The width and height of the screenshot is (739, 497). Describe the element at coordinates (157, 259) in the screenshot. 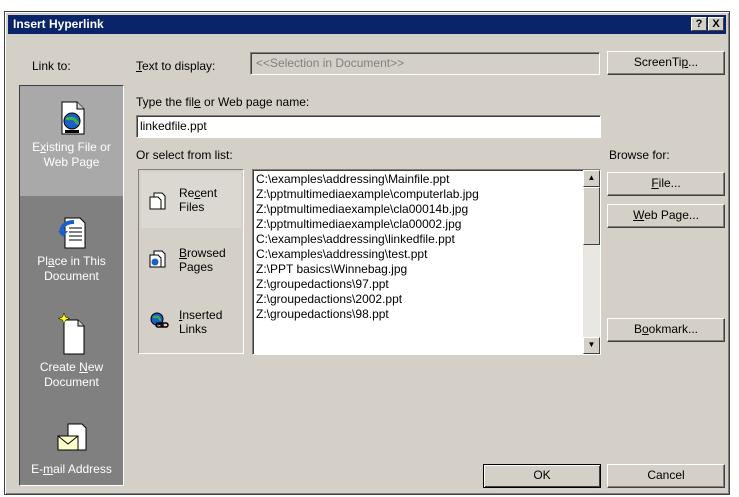

I see `browsed-pages-icon` at that location.